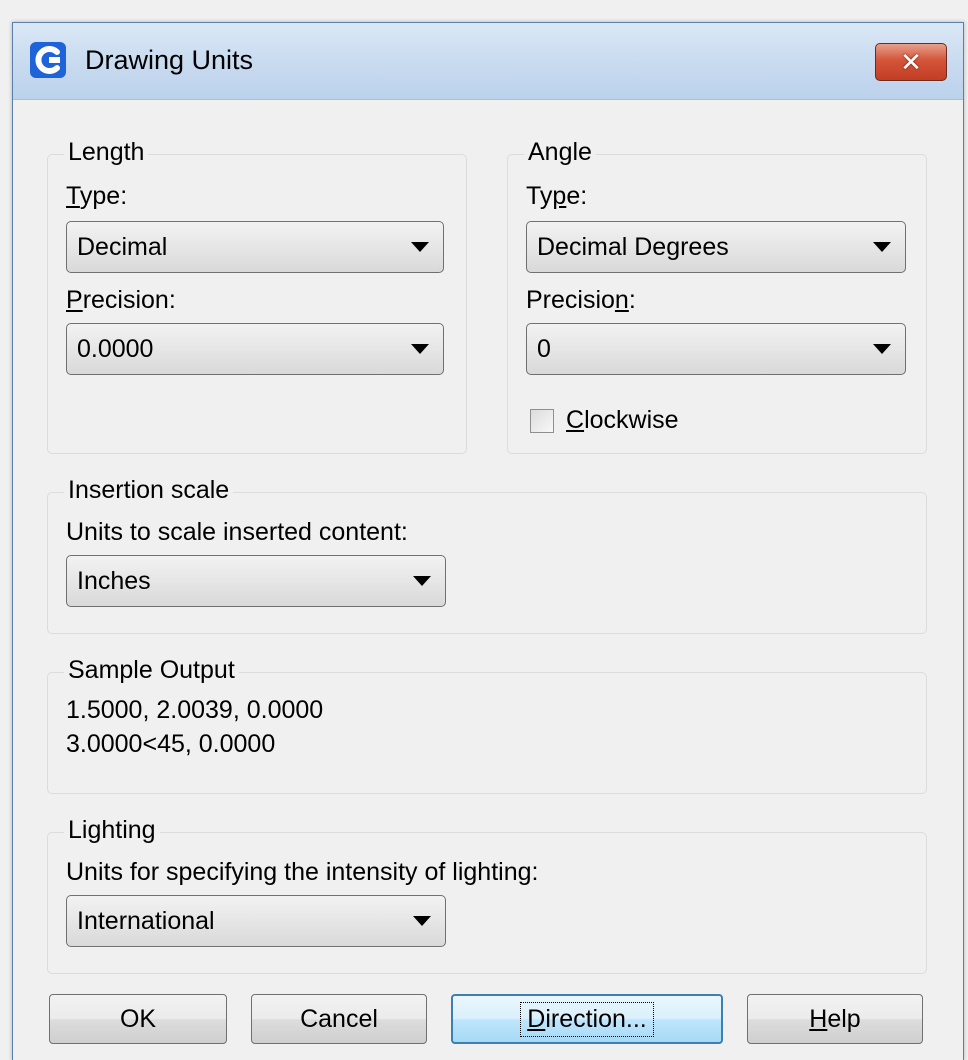 Image resolution: width=968 pixels, height=1060 pixels. I want to click on length-precision-select: 0.0000, so click(255, 349).